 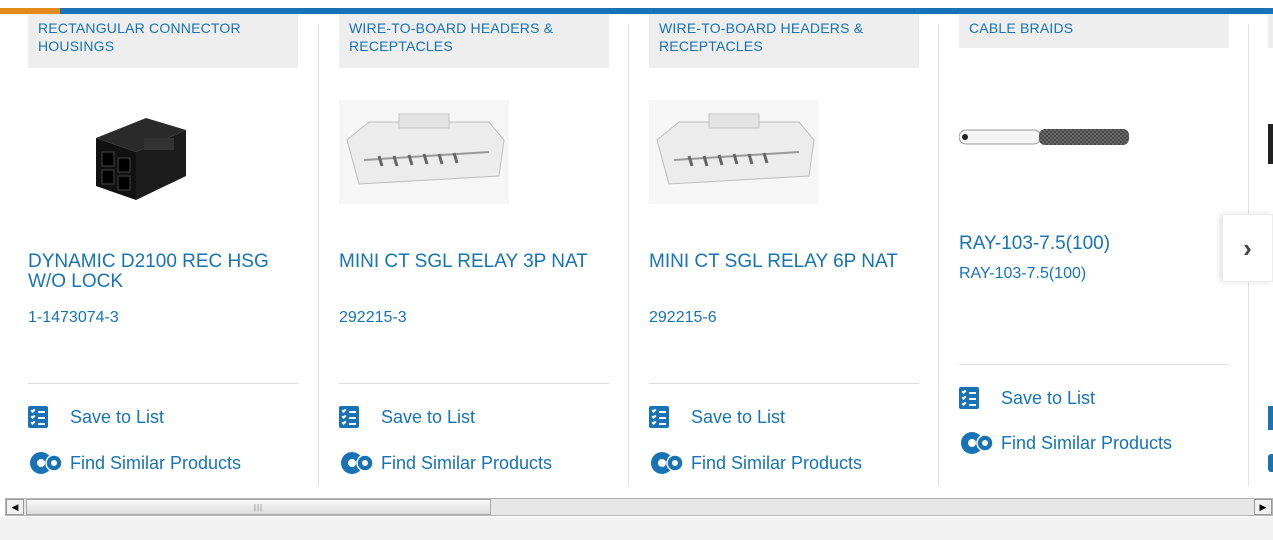 I want to click on arrow-left-icon: ◀, so click(x=15, y=506).